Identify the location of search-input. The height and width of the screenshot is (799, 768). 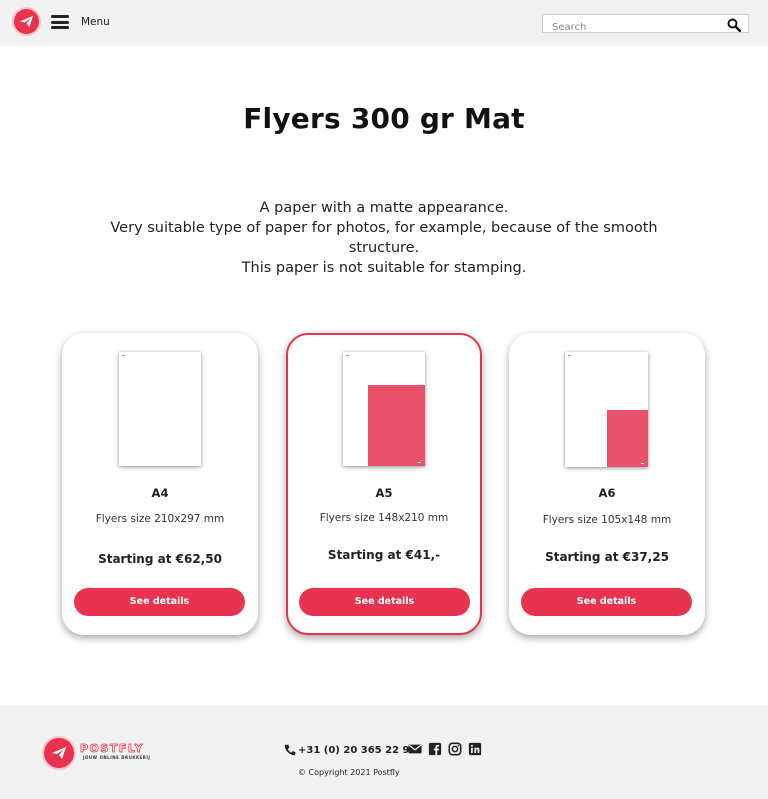
(628, 27).